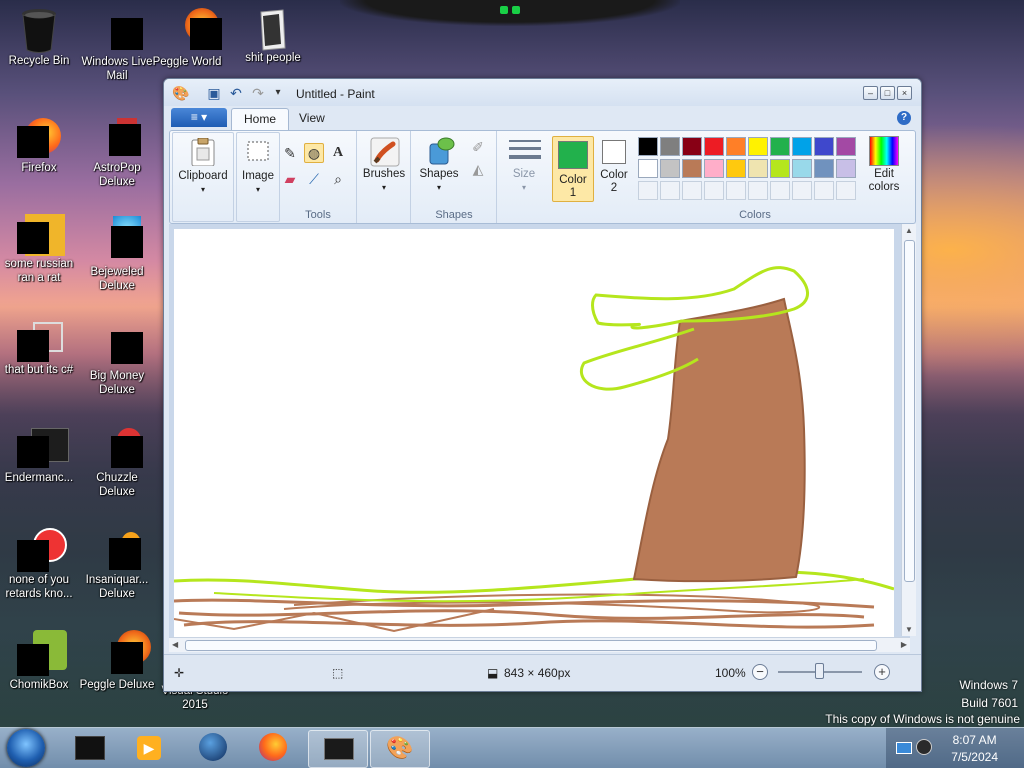 The width and height of the screenshot is (1024, 768). I want to click on paint-menu-button: ≡ ▾, so click(199, 117).